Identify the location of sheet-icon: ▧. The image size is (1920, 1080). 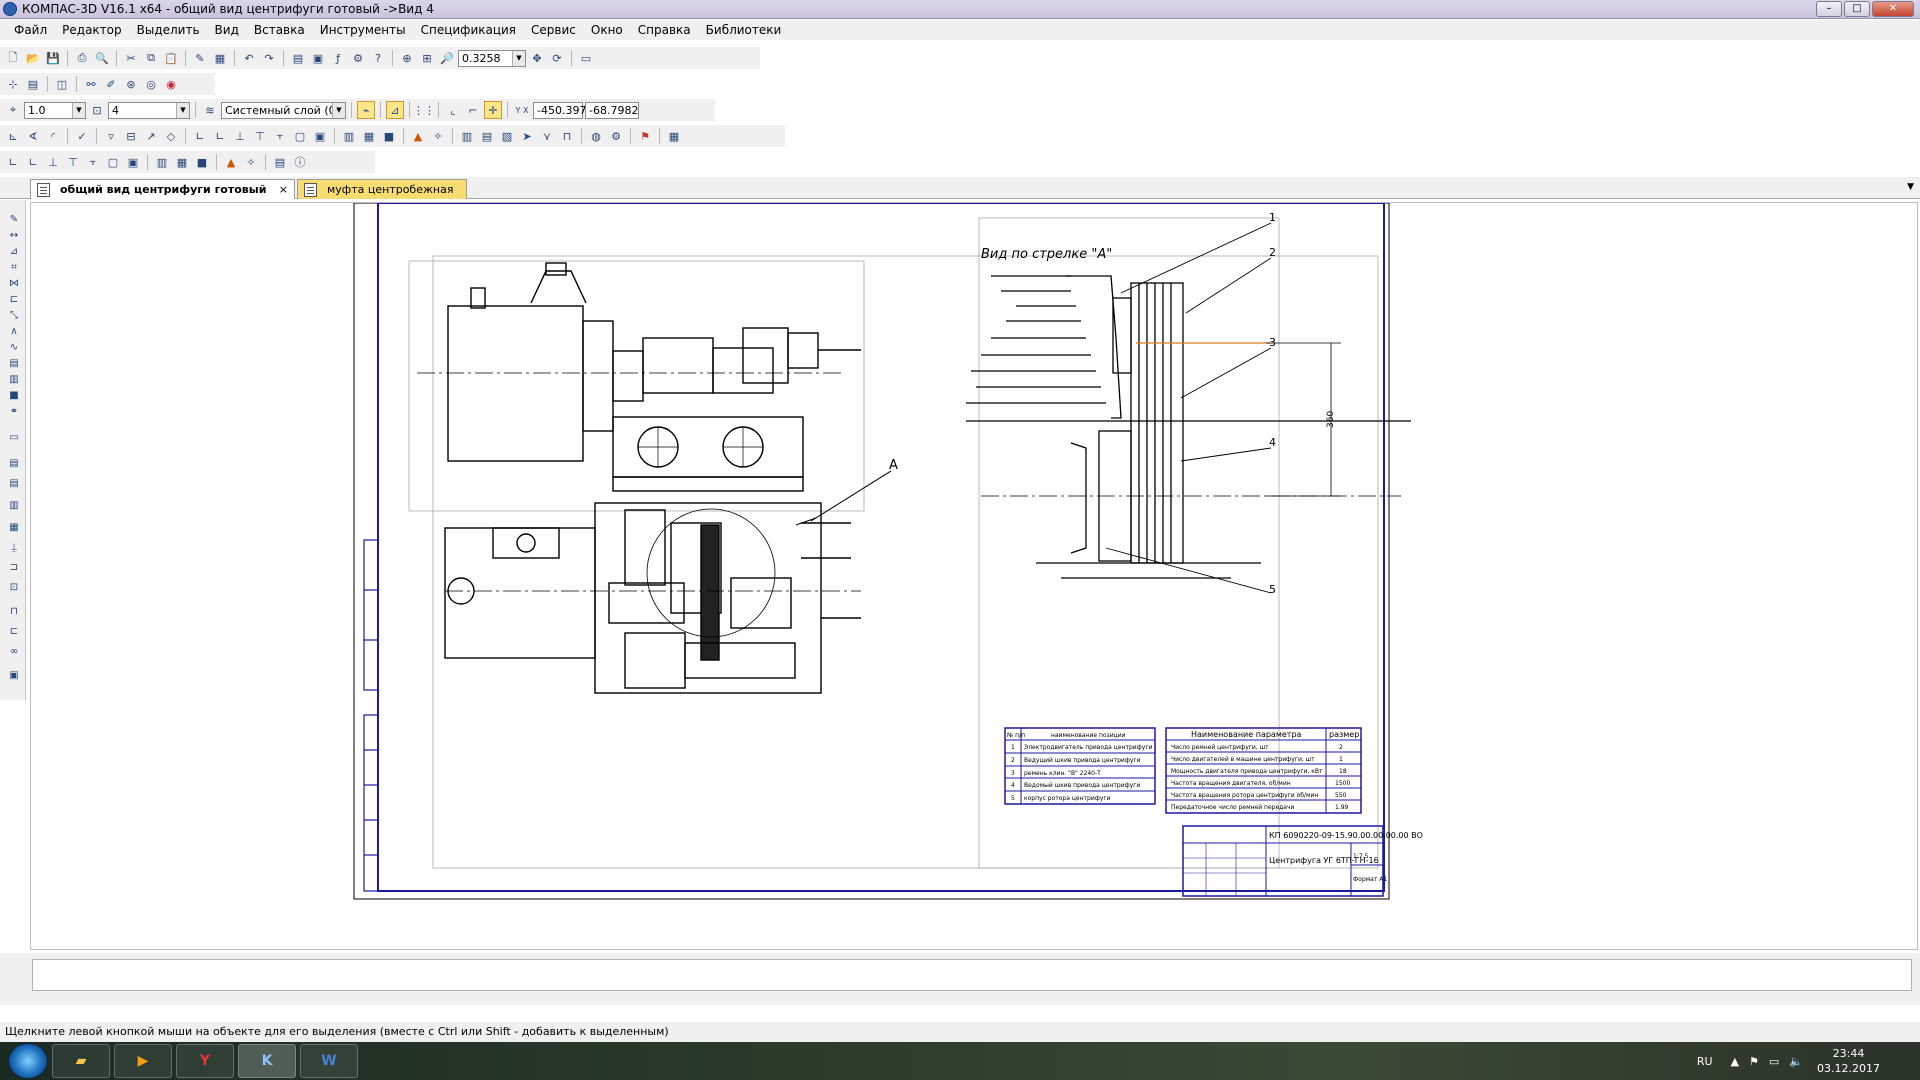
(507, 136).